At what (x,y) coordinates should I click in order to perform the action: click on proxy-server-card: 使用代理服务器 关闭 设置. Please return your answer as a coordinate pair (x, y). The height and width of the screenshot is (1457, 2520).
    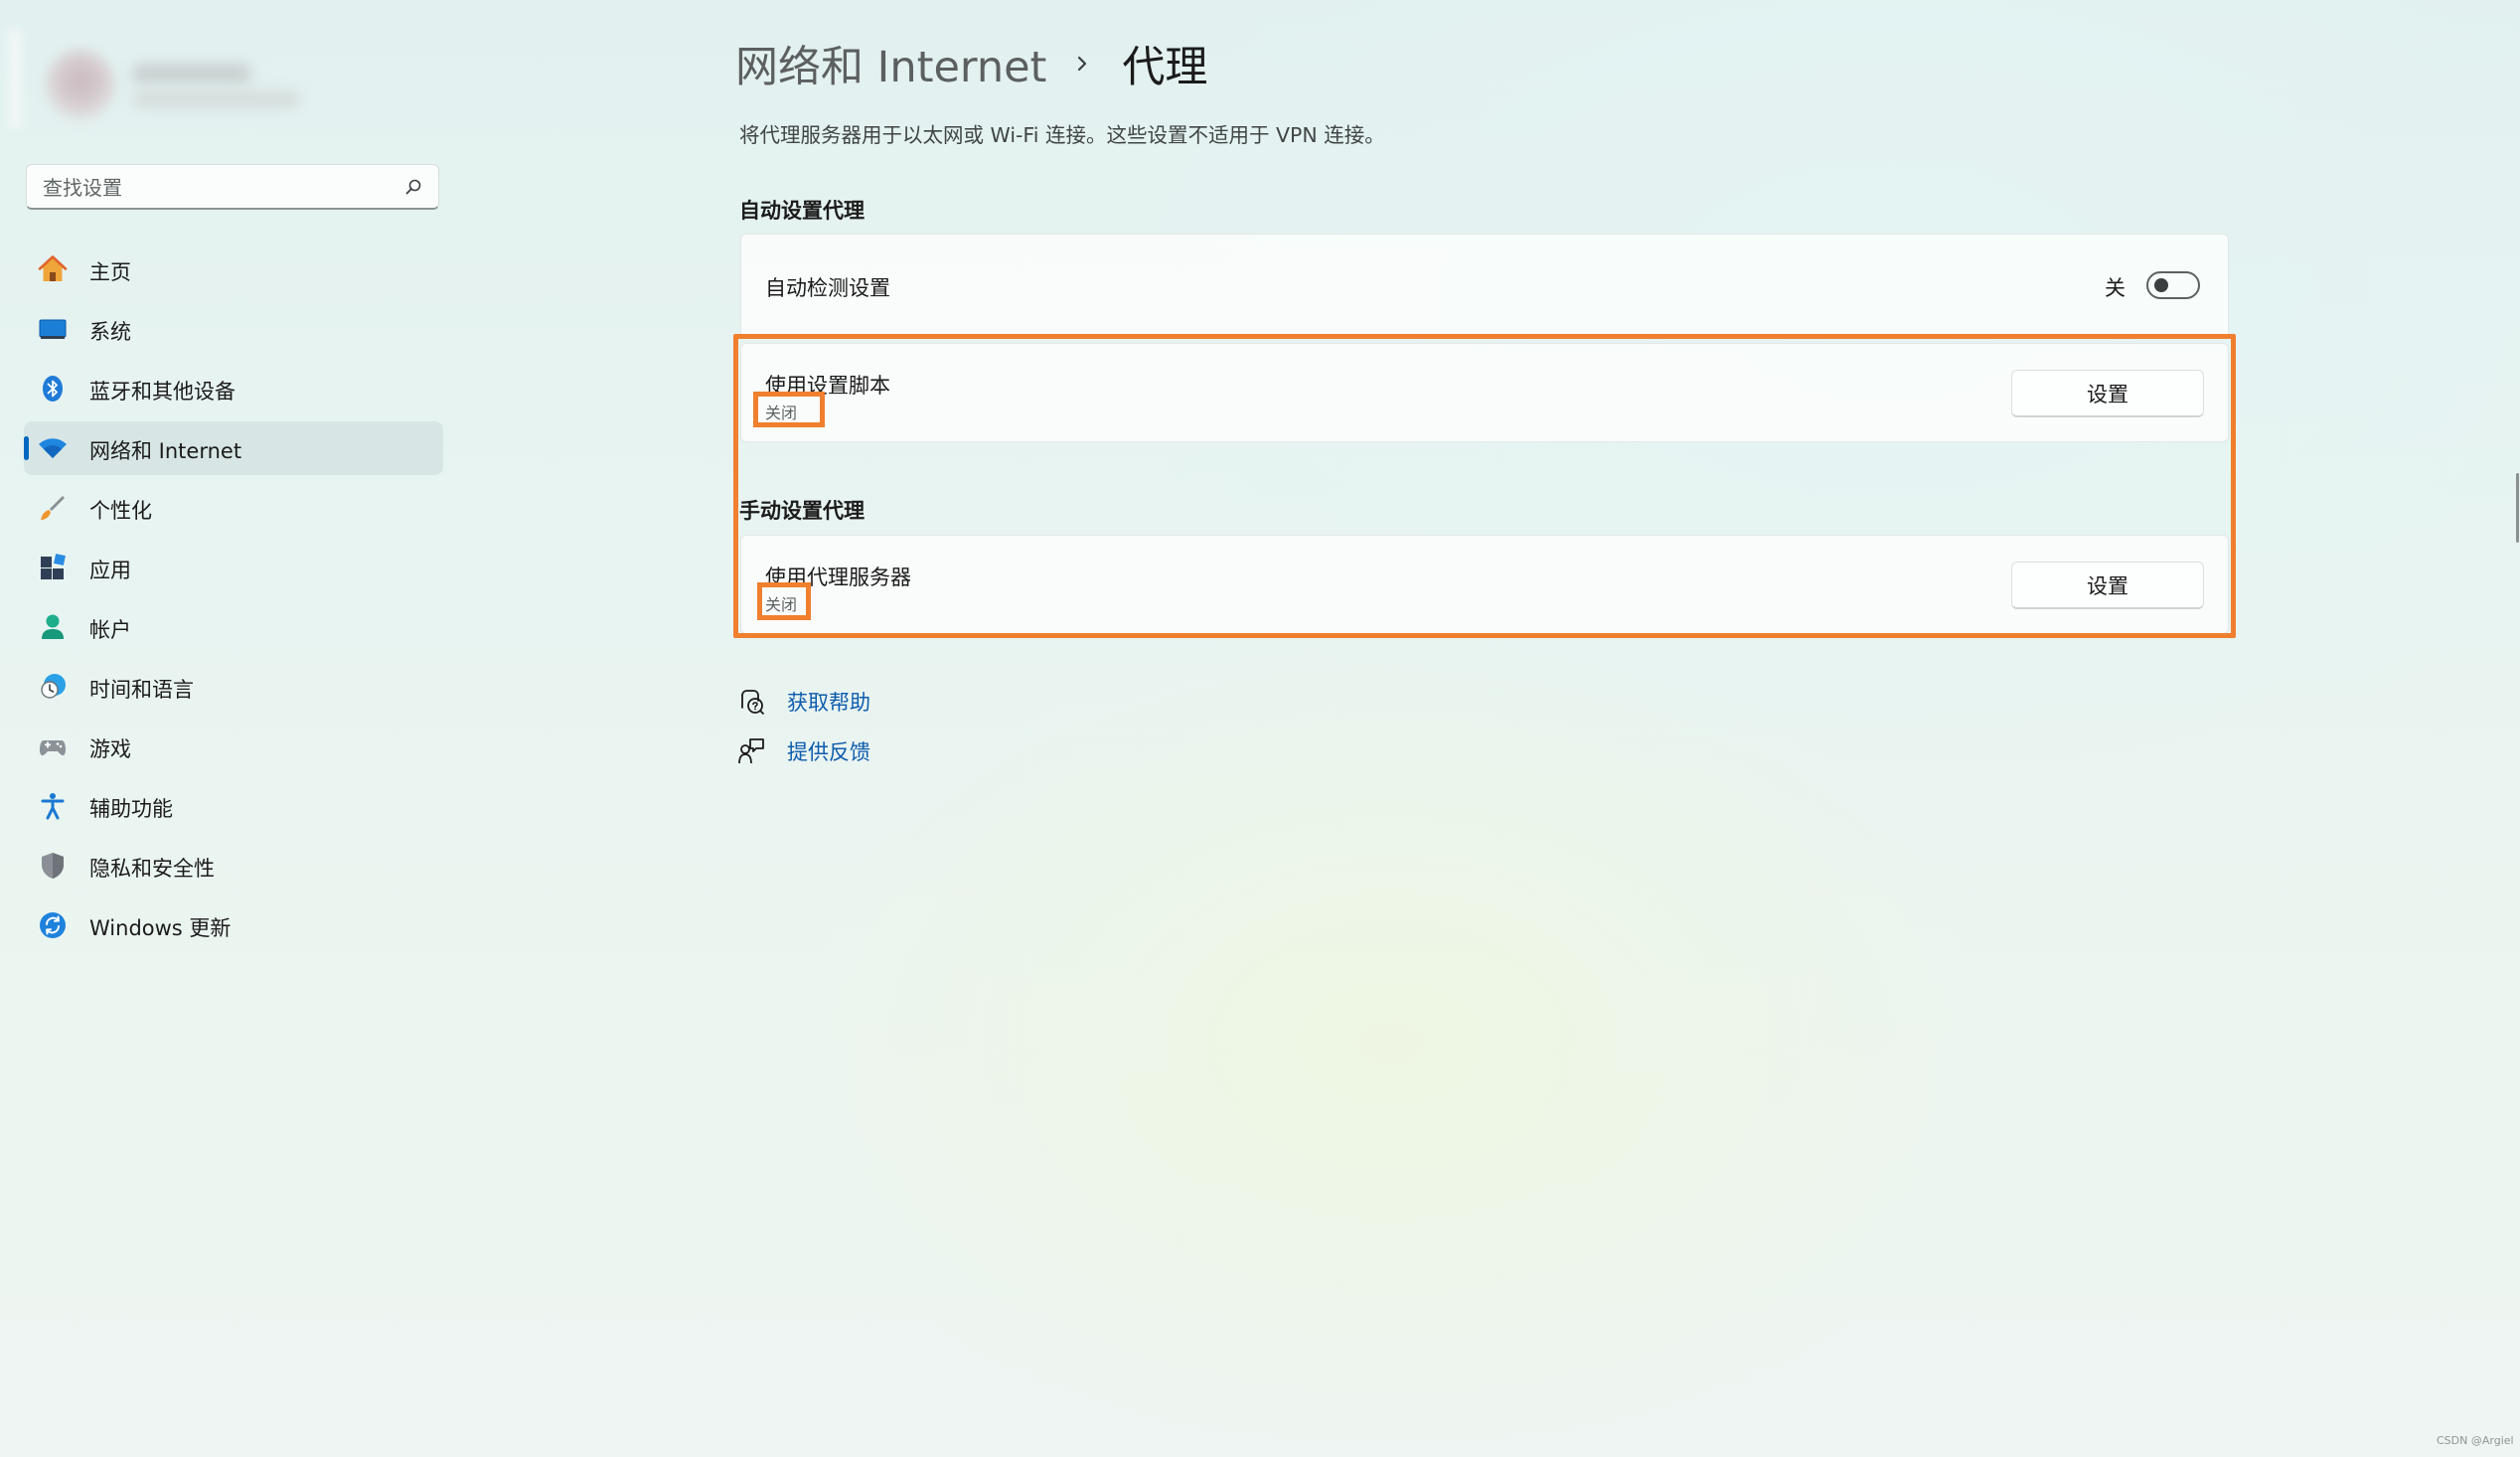
    Looking at the image, I should click on (1484, 584).